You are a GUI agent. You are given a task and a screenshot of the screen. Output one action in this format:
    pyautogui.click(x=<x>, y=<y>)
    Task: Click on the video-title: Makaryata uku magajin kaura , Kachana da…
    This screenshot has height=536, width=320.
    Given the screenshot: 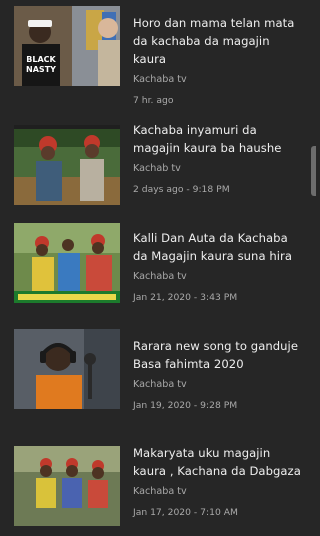 What is the action you would take?
    pyautogui.click(x=219, y=462)
    